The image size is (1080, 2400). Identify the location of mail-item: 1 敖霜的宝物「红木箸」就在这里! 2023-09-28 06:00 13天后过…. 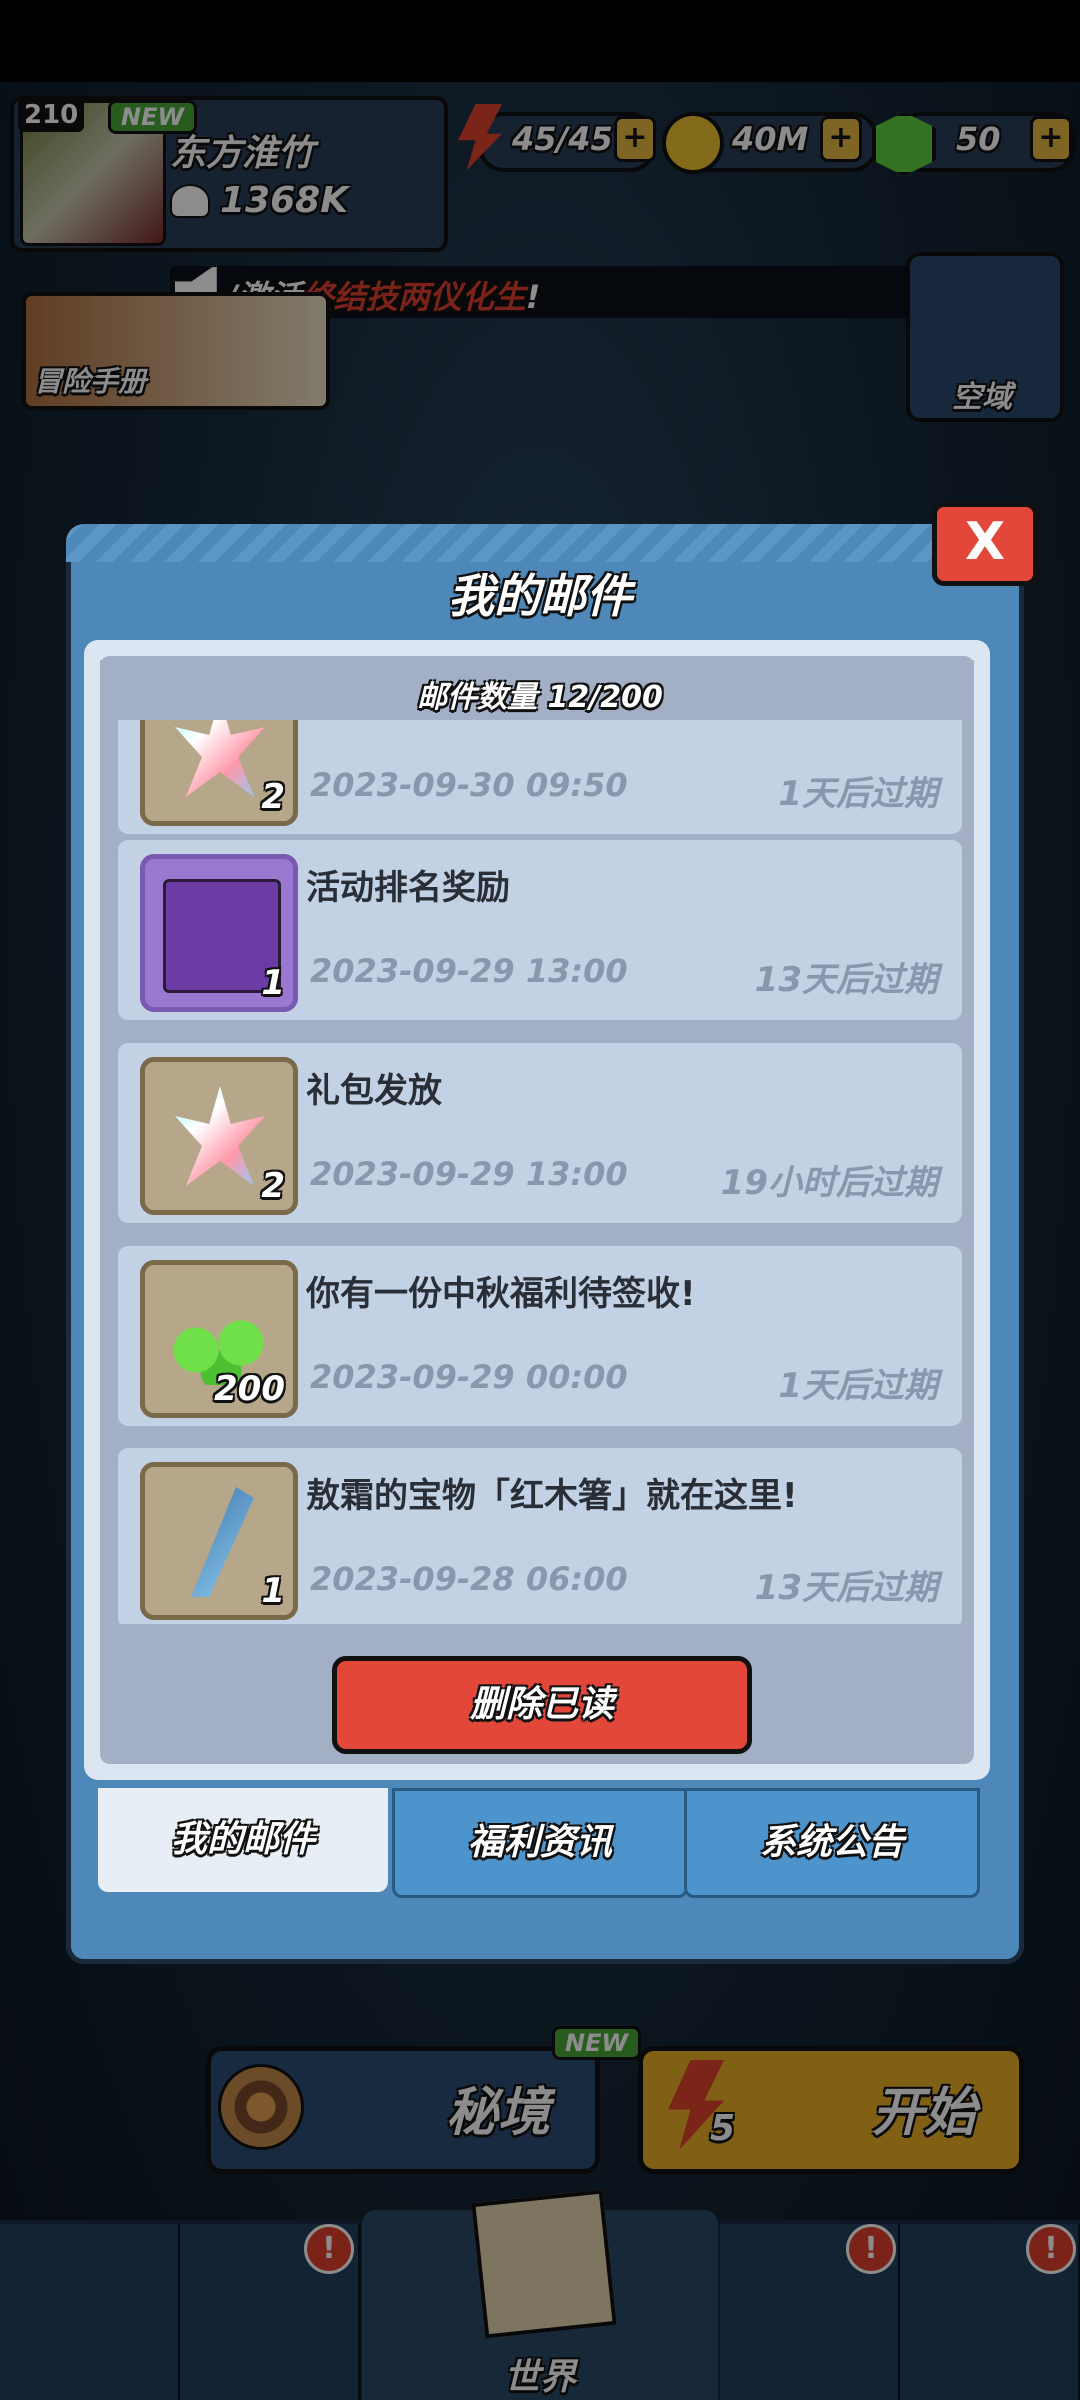
(540, 1536).